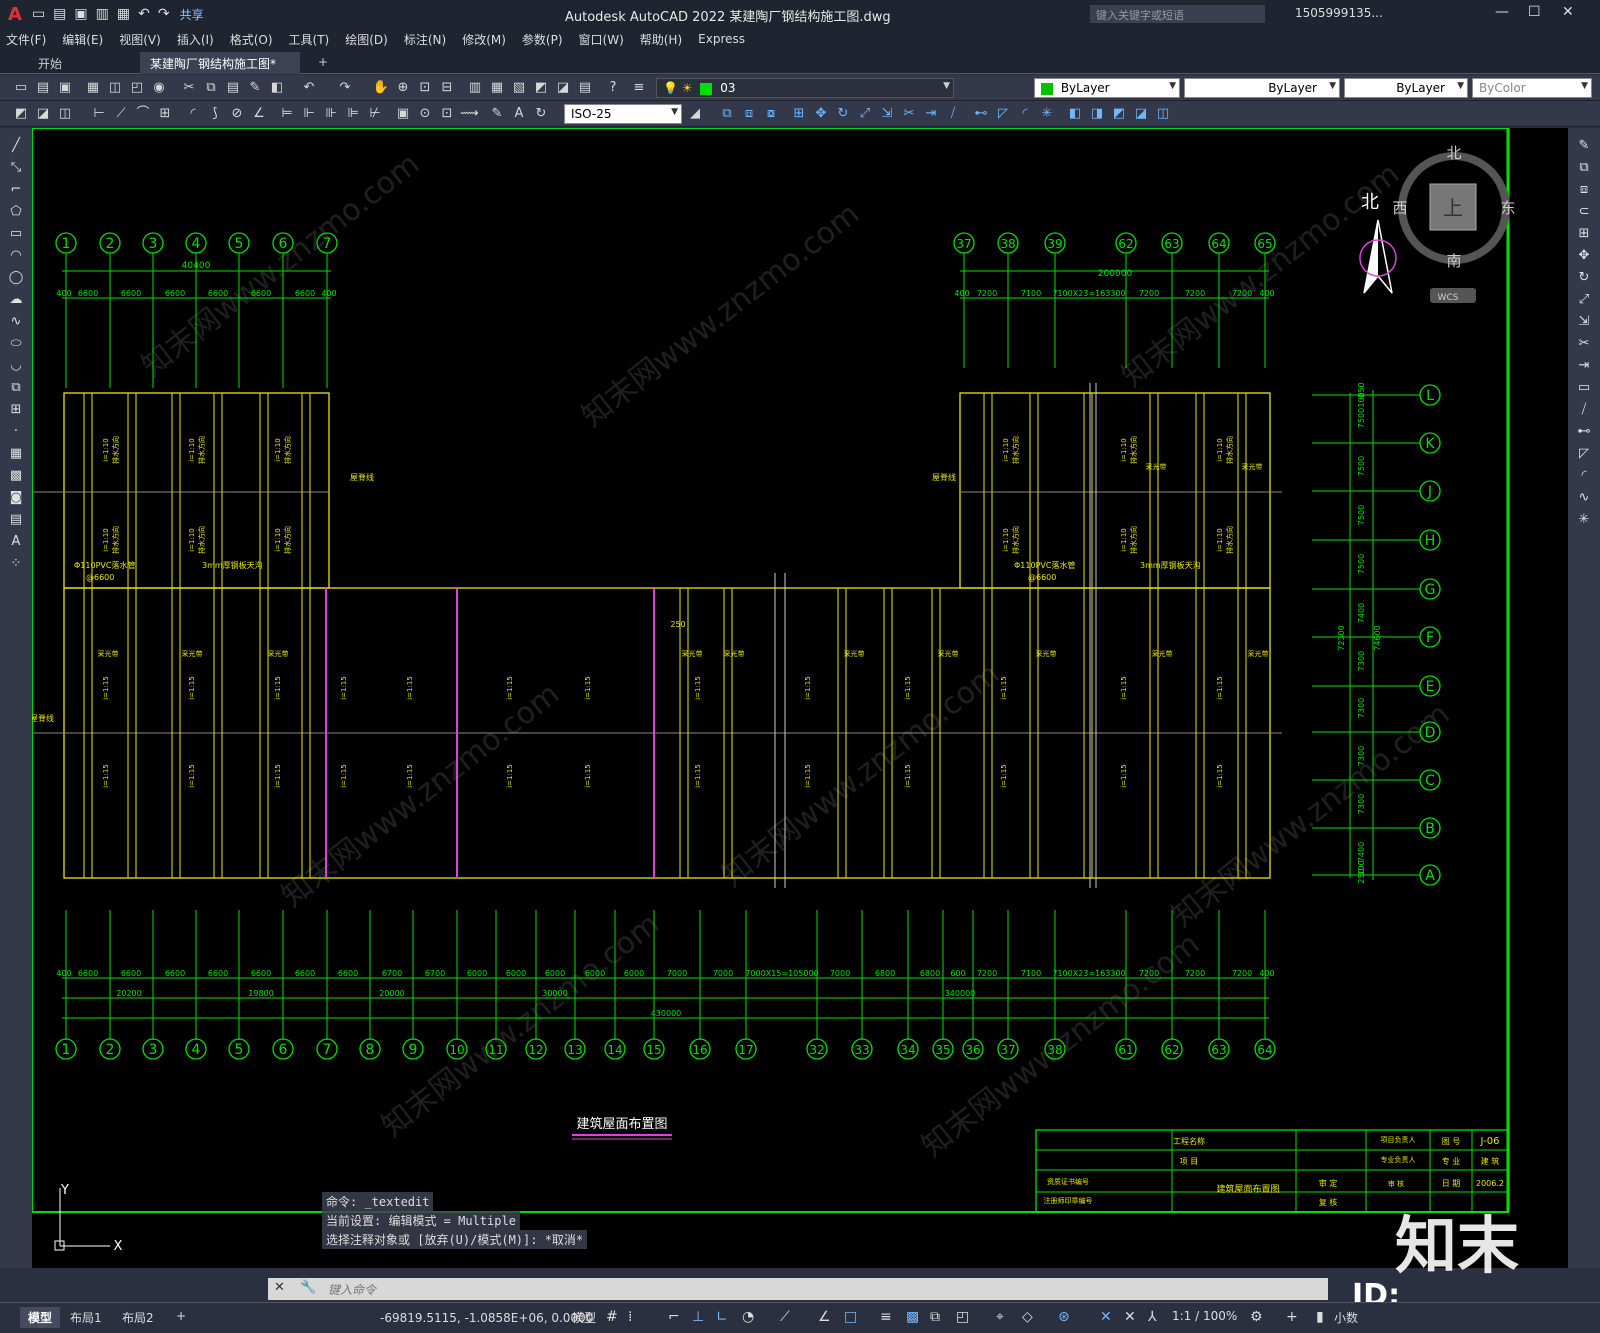 Image resolution: width=1600 pixels, height=1333 pixels. I want to click on move-icon: ✥, so click(821, 114).